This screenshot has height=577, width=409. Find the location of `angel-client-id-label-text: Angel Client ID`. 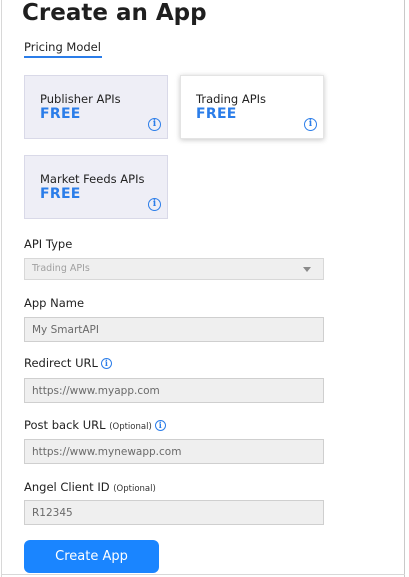

angel-client-id-label-text: Angel Client ID is located at coordinates (67, 487).